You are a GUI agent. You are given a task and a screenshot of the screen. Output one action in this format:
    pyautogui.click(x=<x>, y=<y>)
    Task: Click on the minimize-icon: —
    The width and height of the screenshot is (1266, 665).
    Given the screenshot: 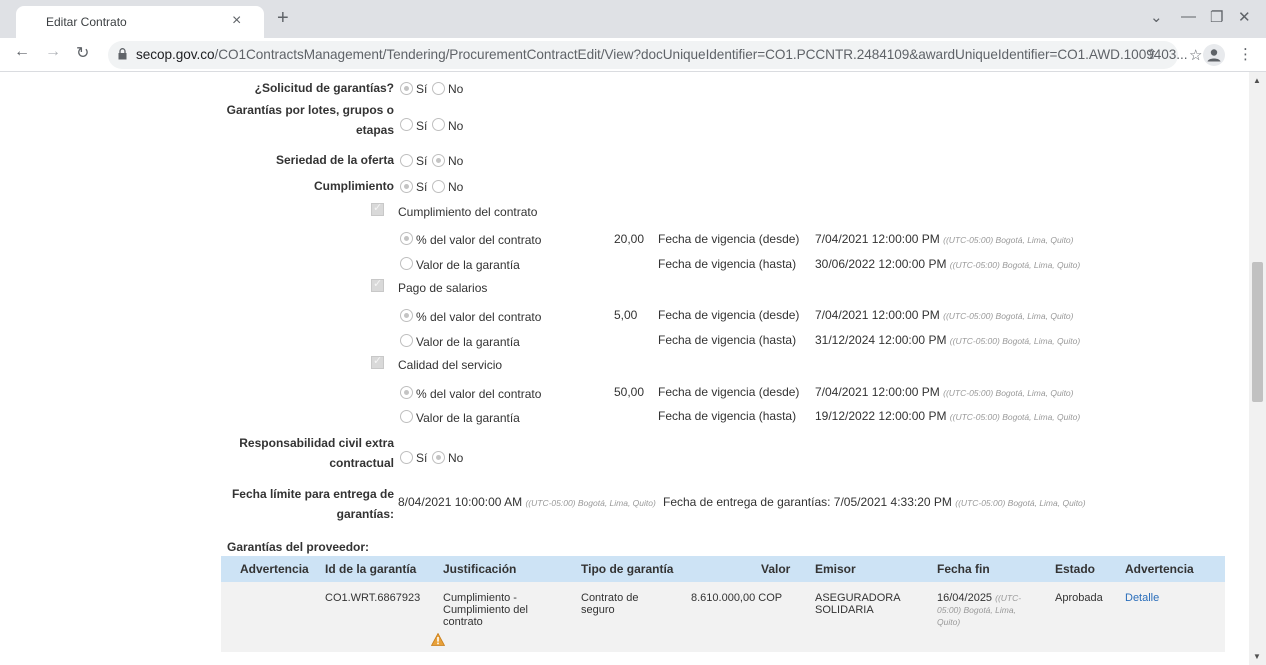 What is the action you would take?
    pyautogui.click(x=1188, y=16)
    